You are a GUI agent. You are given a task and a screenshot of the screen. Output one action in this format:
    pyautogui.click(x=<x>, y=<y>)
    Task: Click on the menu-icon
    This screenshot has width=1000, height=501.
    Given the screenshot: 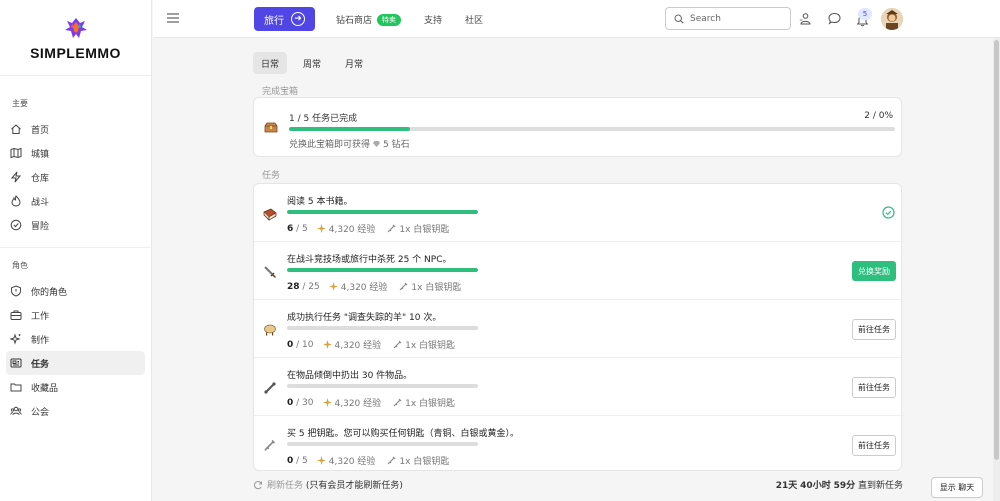 What is the action you would take?
    pyautogui.click(x=173, y=18)
    